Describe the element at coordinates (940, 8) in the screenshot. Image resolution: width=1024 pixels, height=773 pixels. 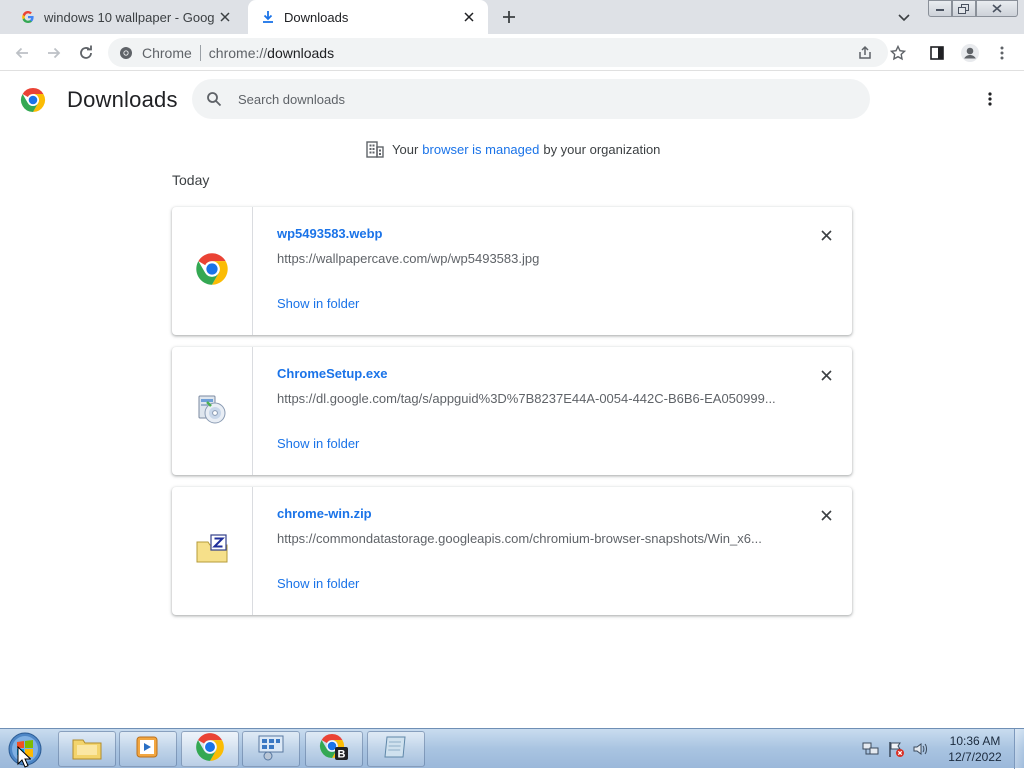
I see `minimize-button` at that location.